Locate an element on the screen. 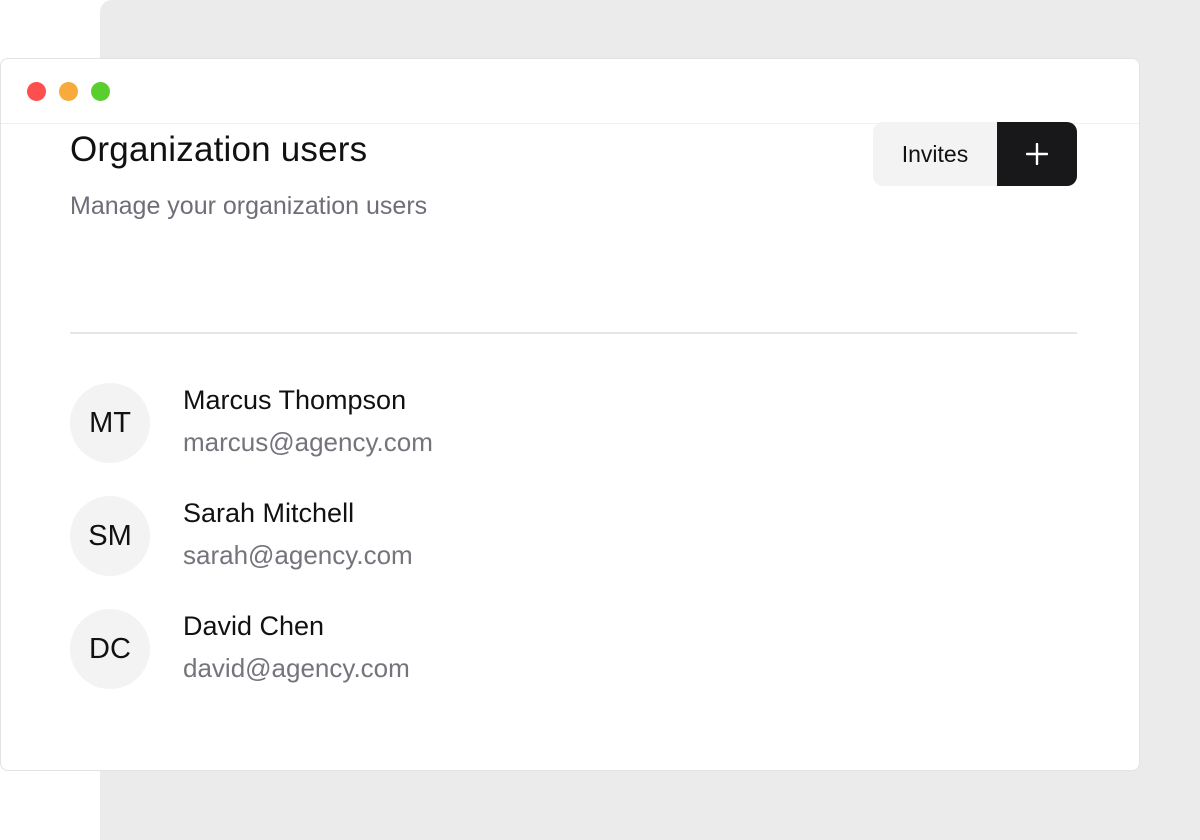 This screenshot has height=840, width=1200. user-email: marcus@agency.com is located at coordinates (308, 442).